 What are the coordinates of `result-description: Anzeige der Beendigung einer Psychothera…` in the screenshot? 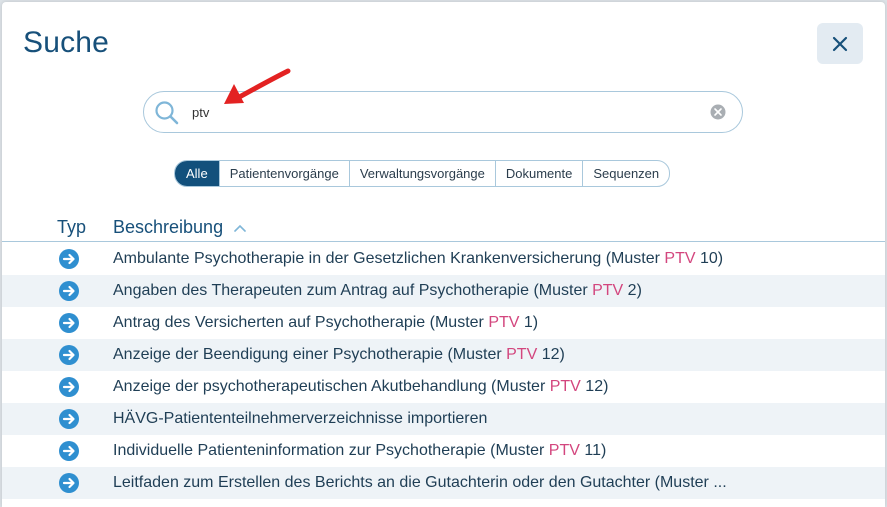 It's located at (339, 354).